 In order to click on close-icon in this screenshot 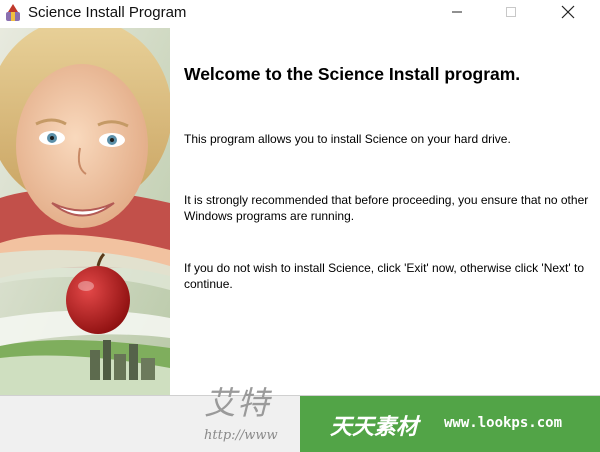, I will do `click(568, 14)`.